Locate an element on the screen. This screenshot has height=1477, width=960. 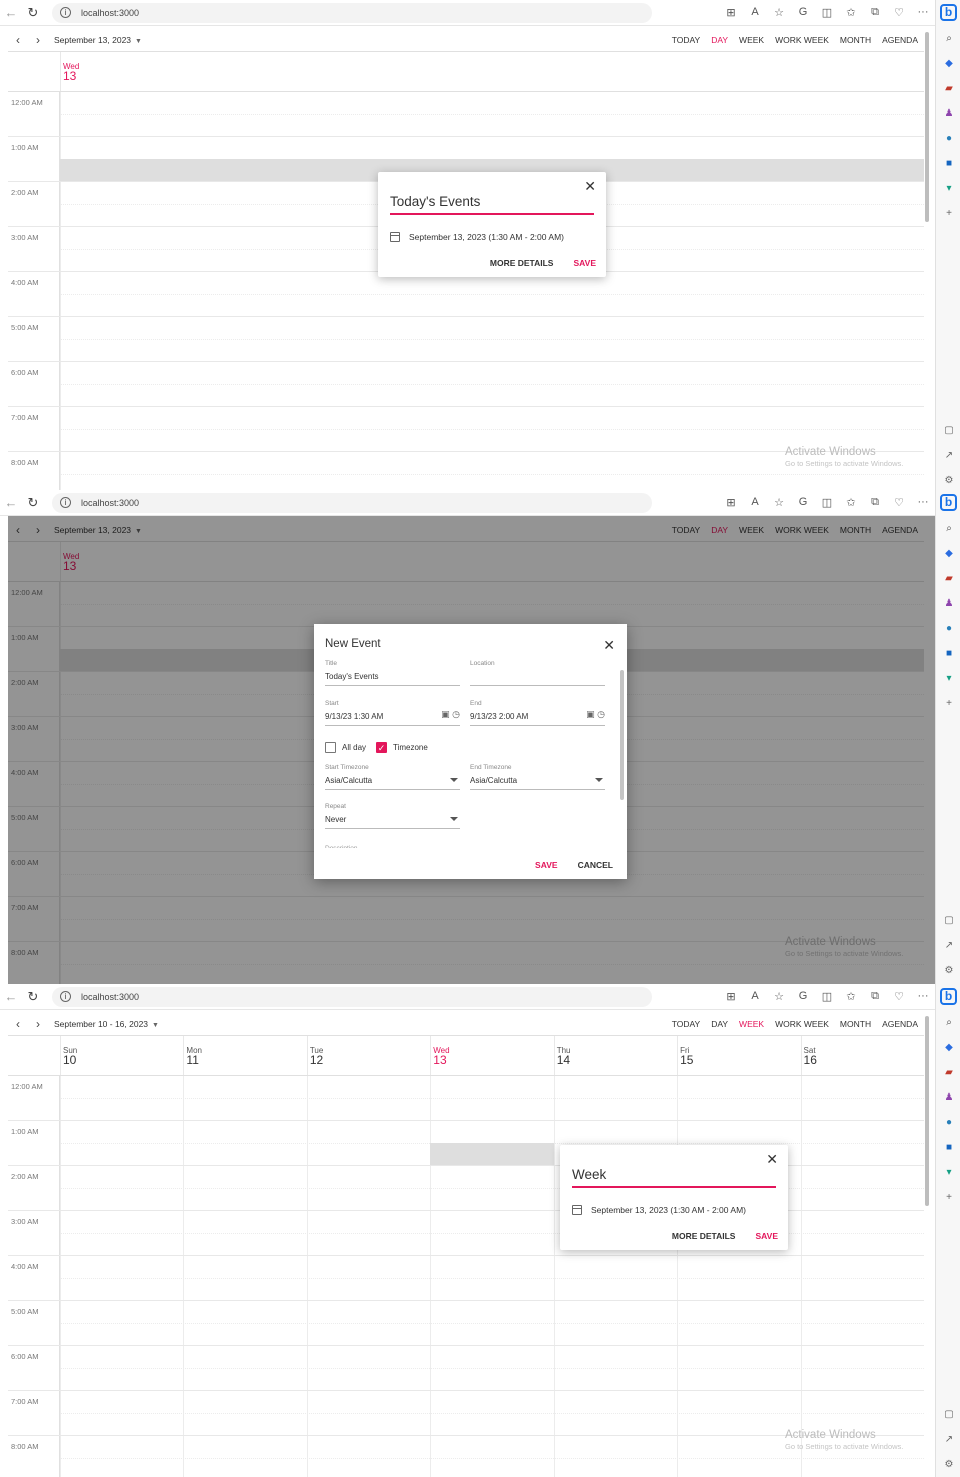
office-icon: ● is located at coordinates (949, 139).